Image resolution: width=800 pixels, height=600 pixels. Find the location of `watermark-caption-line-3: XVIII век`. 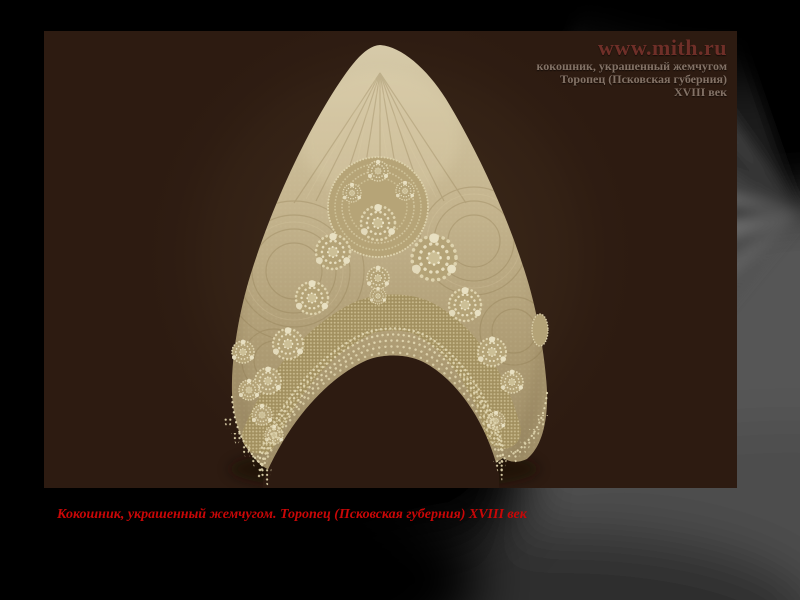

watermark-caption-line-3: XVIII век is located at coordinates (700, 92).